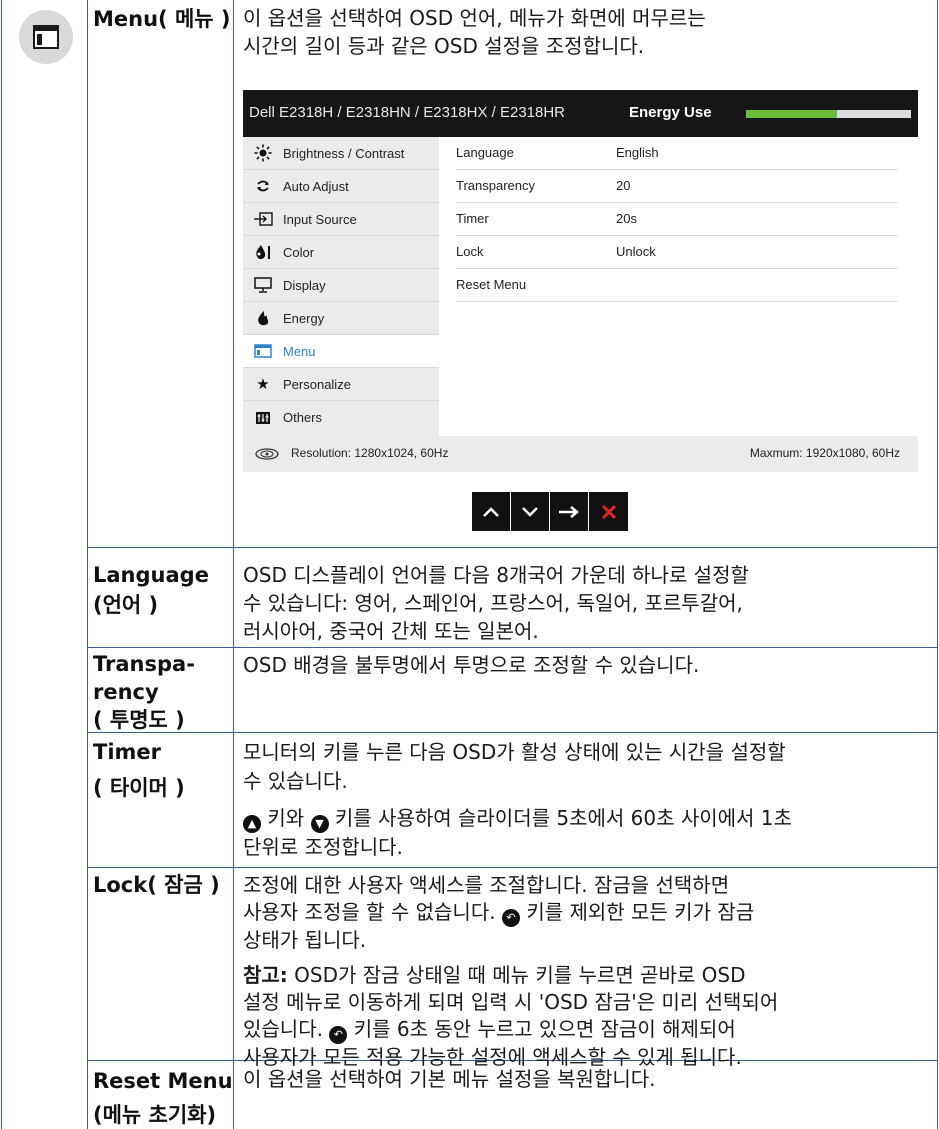 The width and height of the screenshot is (939, 1129). I want to click on menu-section-icon, so click(46, 37).